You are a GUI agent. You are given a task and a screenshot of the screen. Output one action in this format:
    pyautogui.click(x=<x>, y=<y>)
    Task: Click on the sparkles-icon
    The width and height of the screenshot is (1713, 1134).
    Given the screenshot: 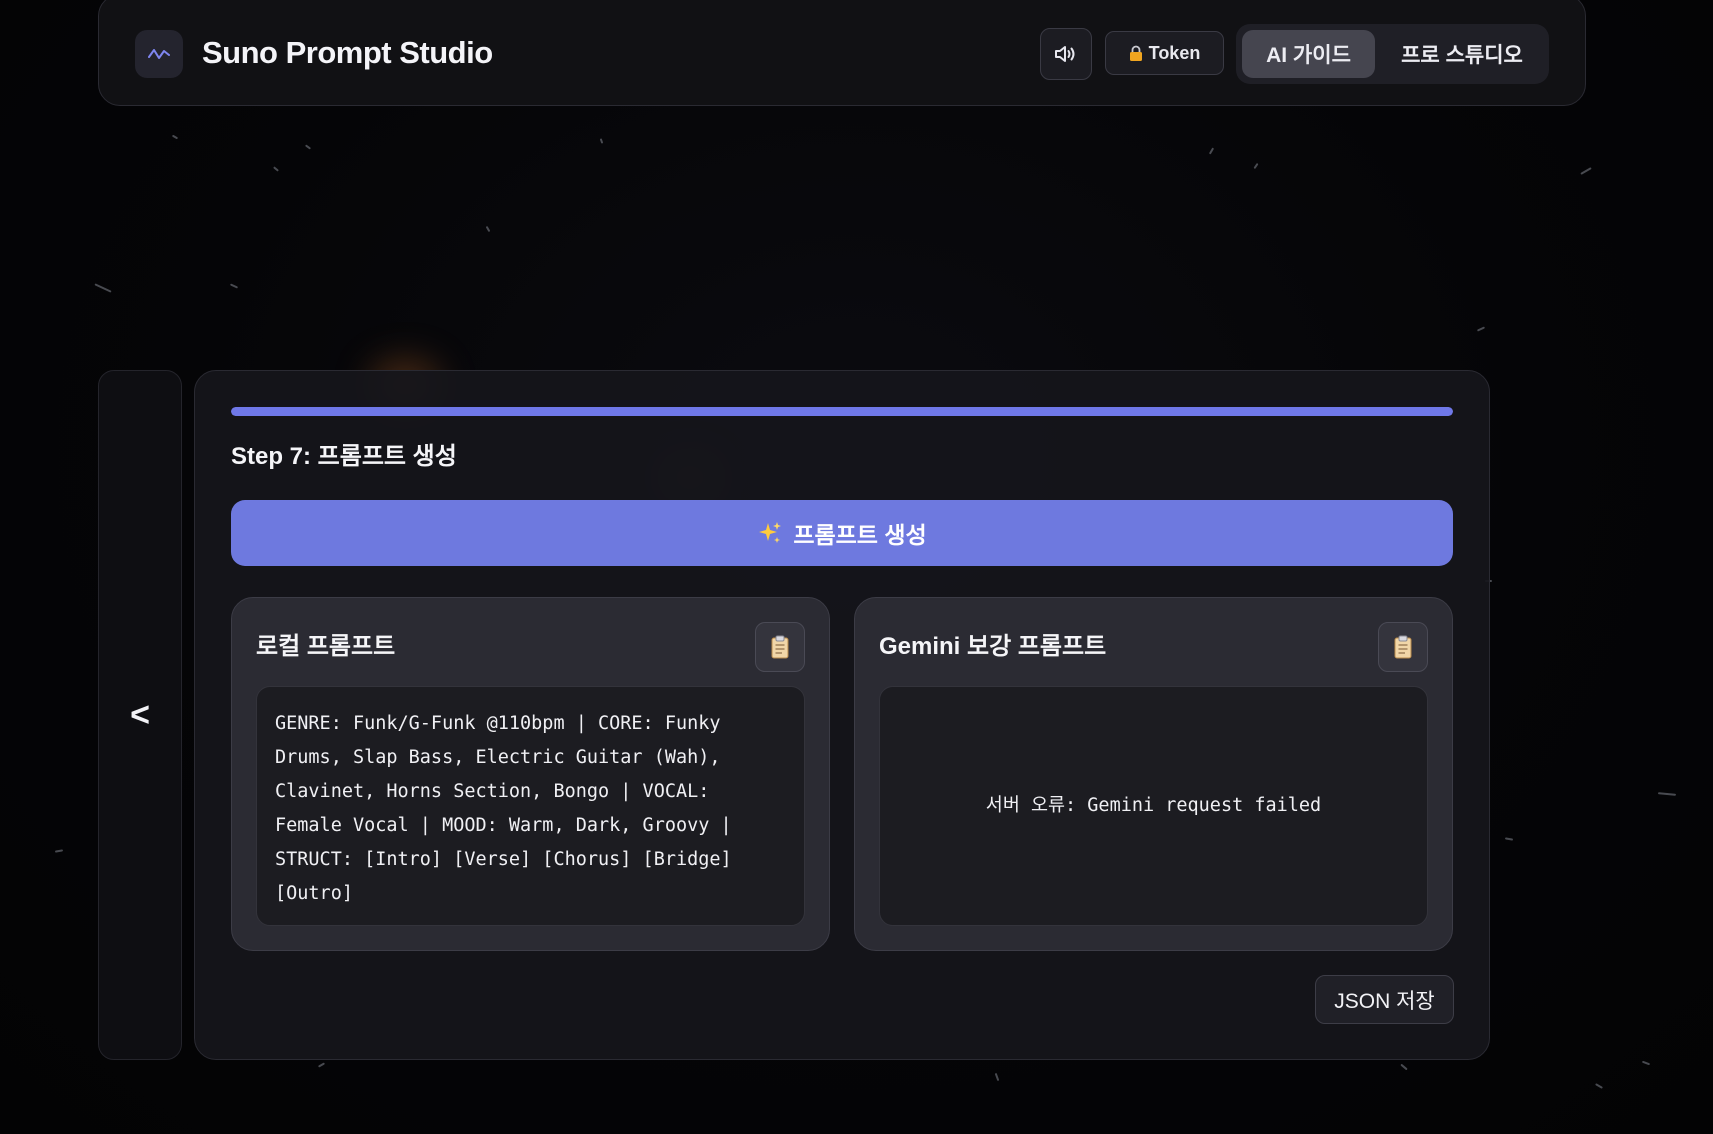 What is the action you would take?
    pyautogui.click(x=770, y=532)
    